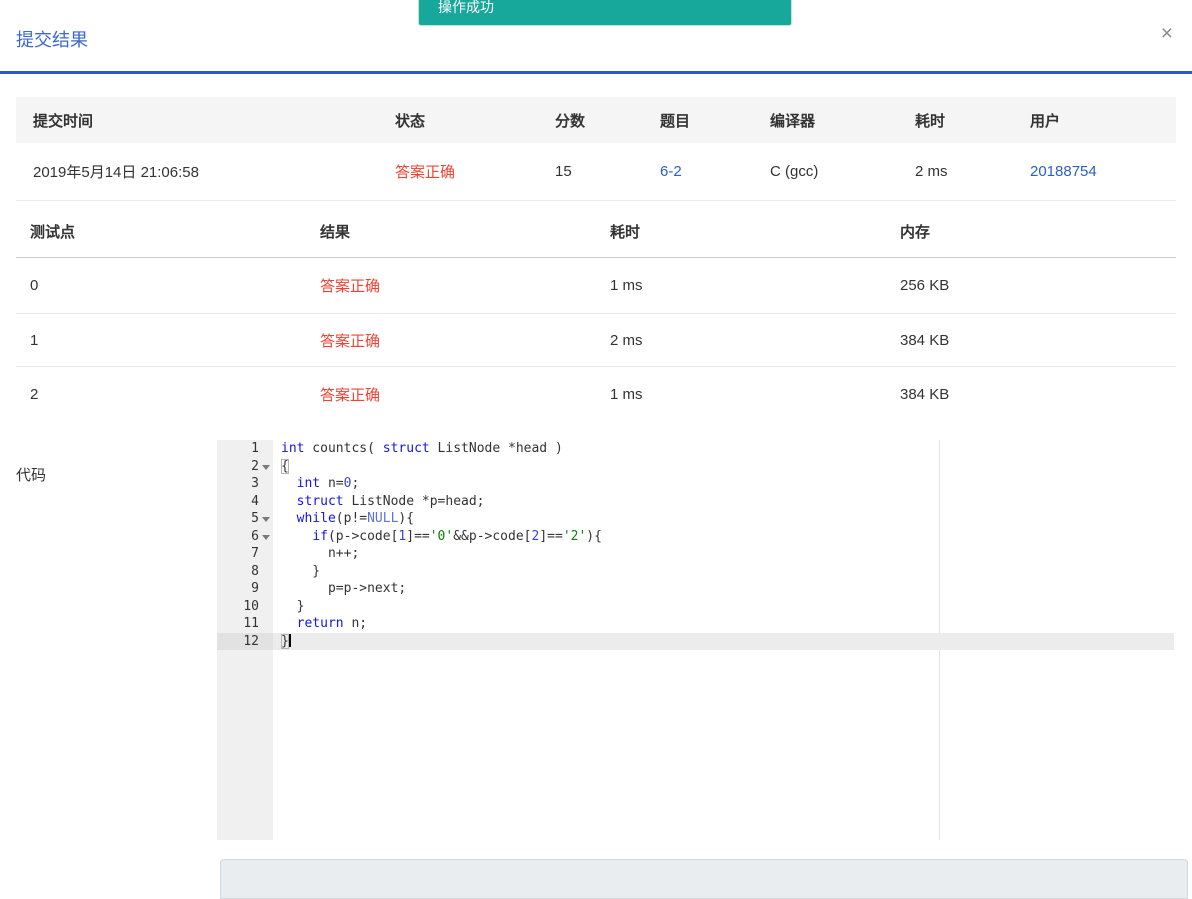 The image size is (1192, 899). Describe the element at coordinates (626, 340) in the screenshot. I see `testcase-duration: 2 ms` at that location.